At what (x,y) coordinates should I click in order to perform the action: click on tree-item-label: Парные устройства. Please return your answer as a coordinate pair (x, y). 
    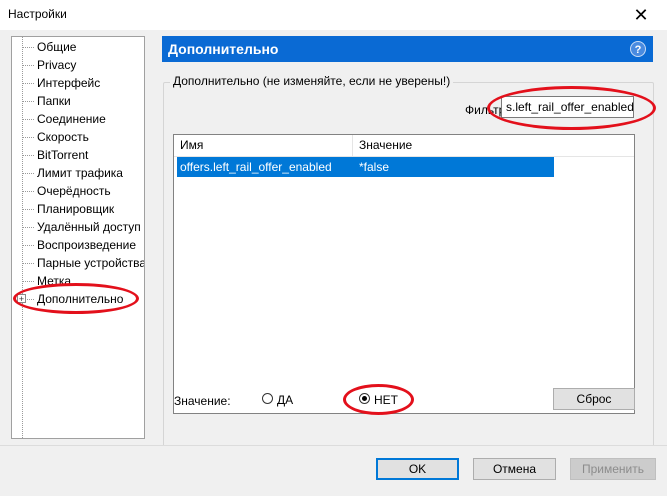
    Looking at the image, I should click on (91, 263).